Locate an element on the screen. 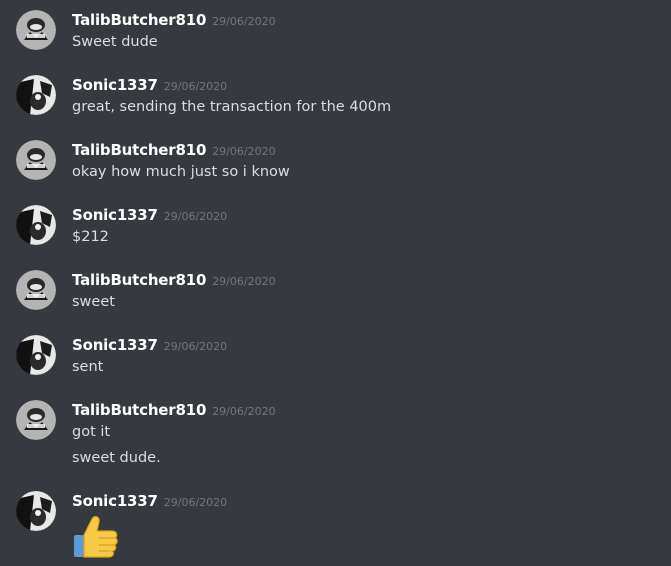 The height and width of the screenshot is (566, 671). message-text: got it is located at coordinates (91, 432).